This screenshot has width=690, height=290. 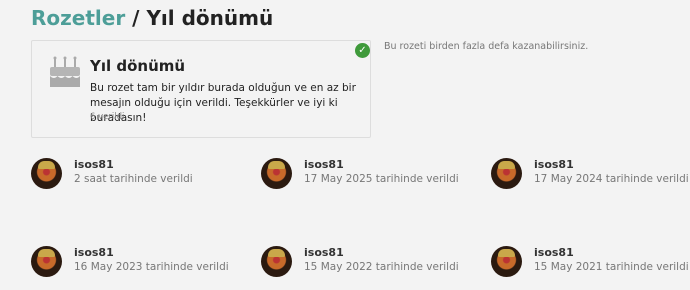 I want to click on check-circle-icon: ✓, so click(x=362, y=50).